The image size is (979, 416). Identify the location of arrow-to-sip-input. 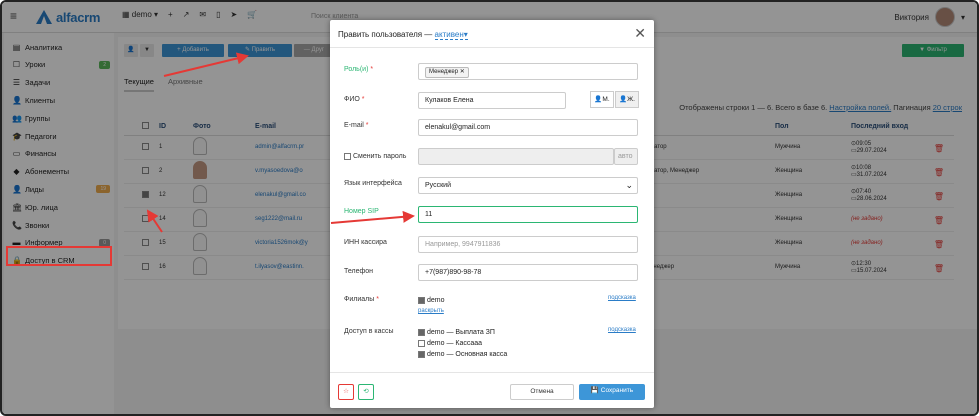
(372, 217).